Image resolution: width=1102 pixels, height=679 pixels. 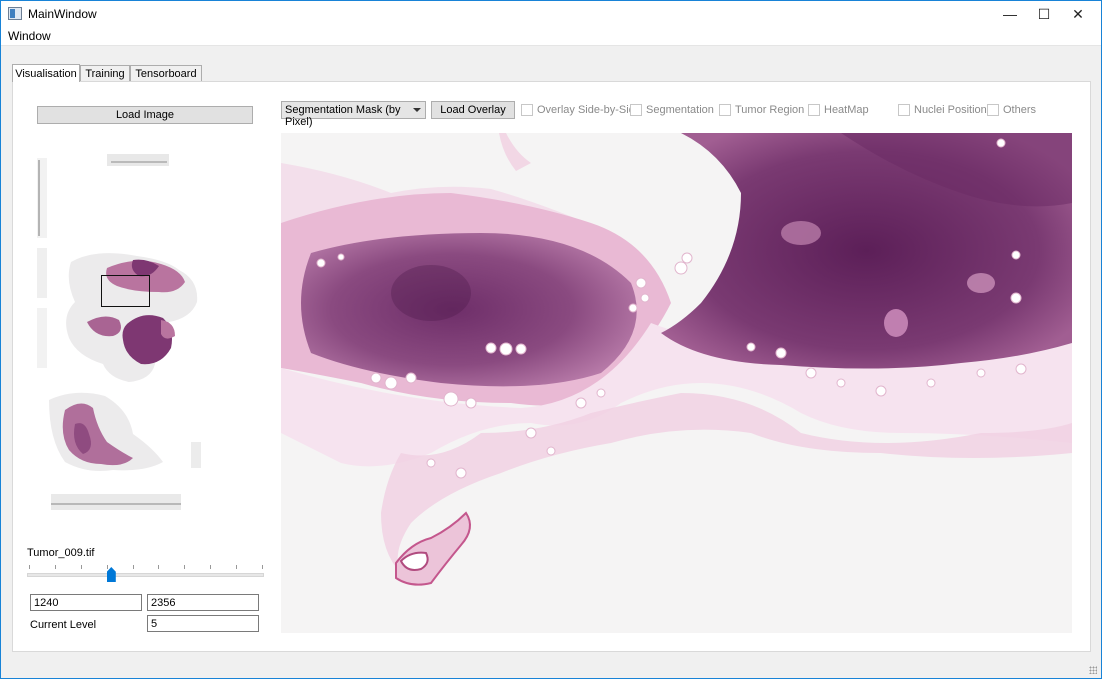 What do you see at coordinates (105, 73) in the screenshot?
I see `tab-training: Training` at bounding box center [105, 73].